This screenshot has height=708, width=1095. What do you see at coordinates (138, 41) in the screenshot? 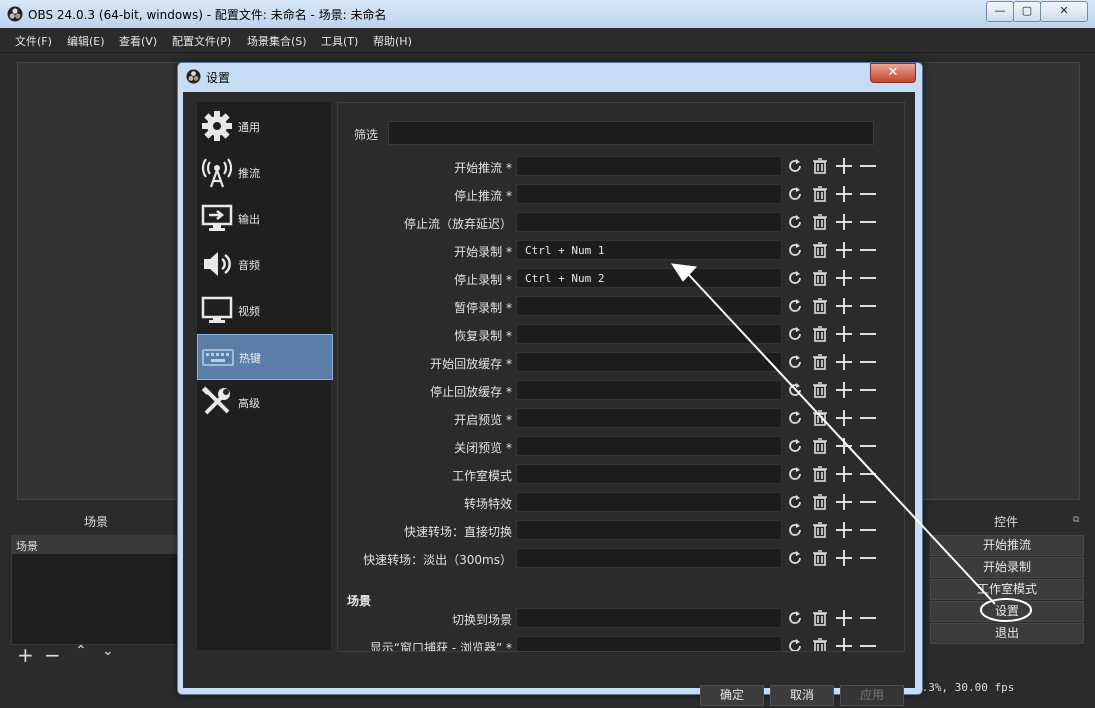
I see `menu-view: 查看(V)` at bounding box center [138, 41].